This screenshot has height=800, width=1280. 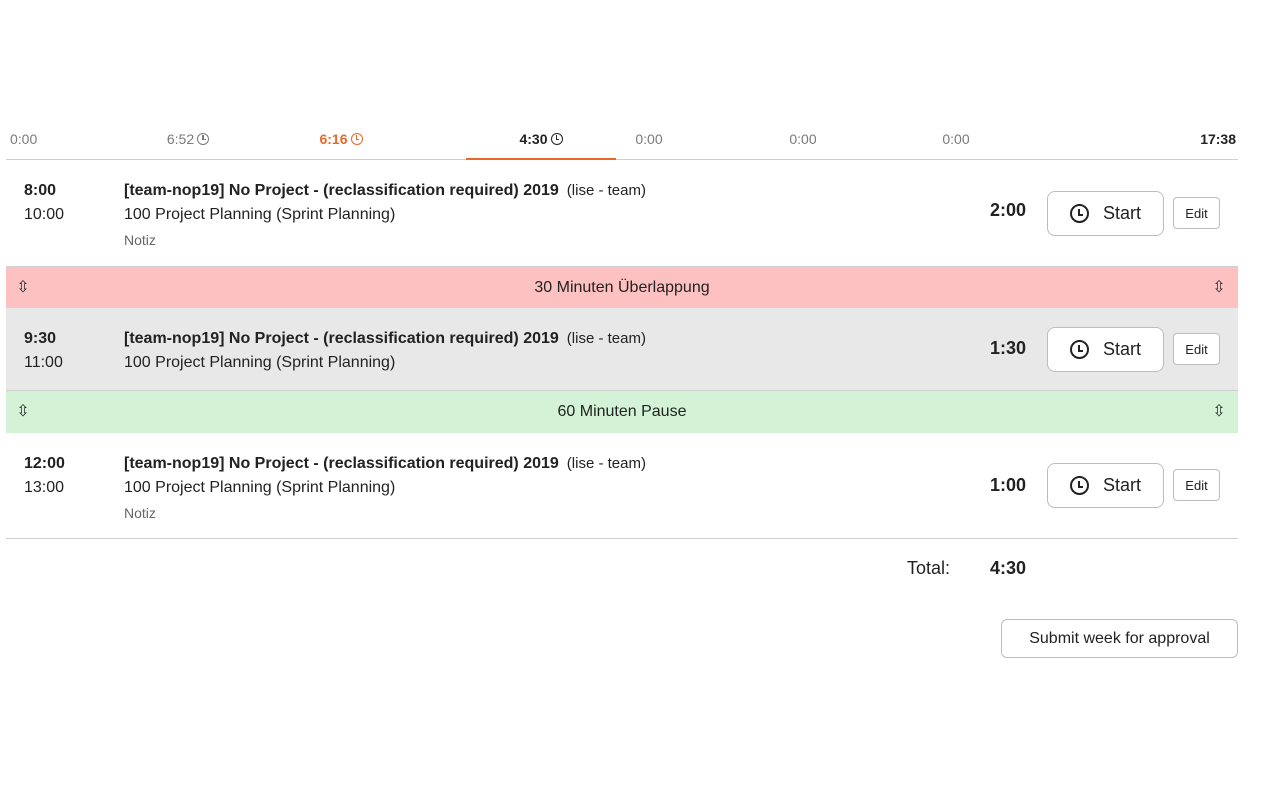 I want to click on pause-indicator: ⇳ 60 Minuten Pause ⇳, so click(x=622, y=412).